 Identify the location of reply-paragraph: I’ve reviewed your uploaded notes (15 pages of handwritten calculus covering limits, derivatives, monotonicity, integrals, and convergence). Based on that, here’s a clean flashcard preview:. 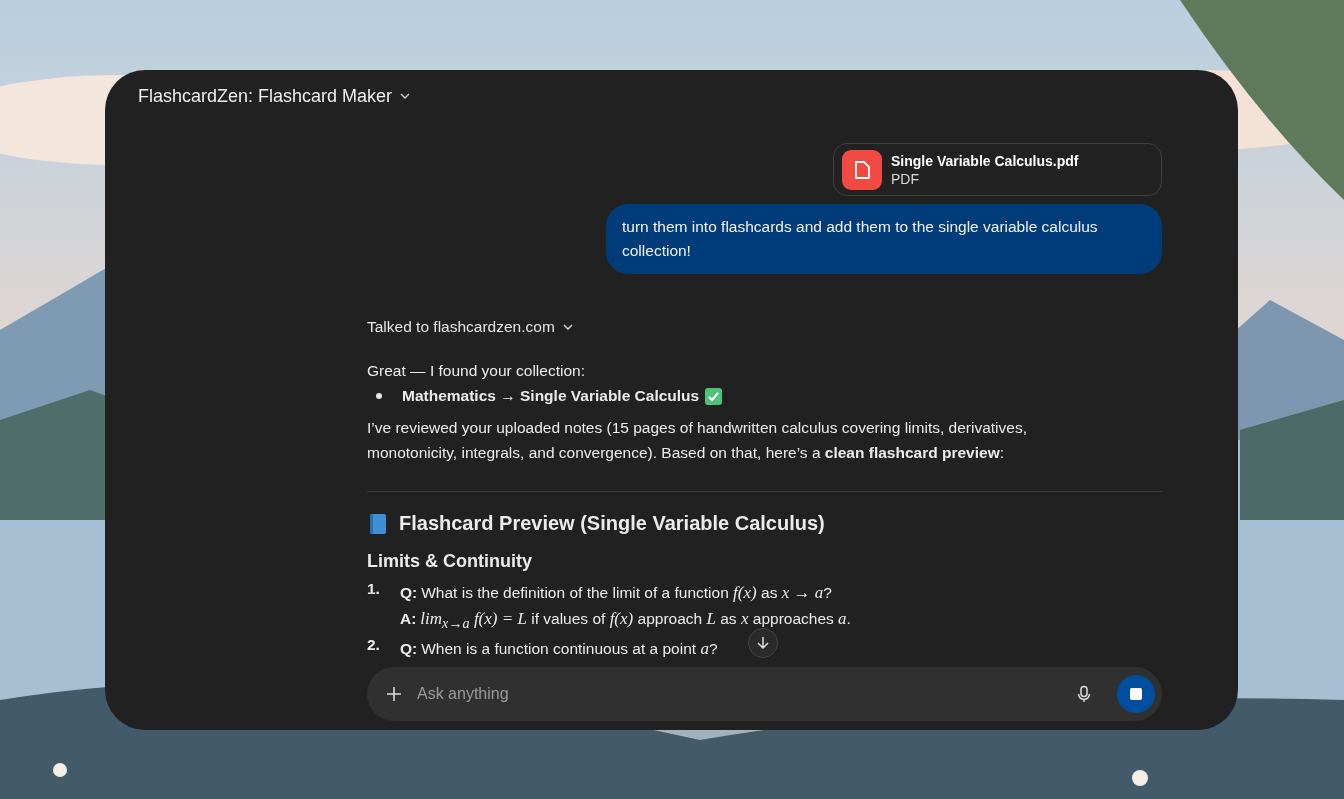
(697, 440).